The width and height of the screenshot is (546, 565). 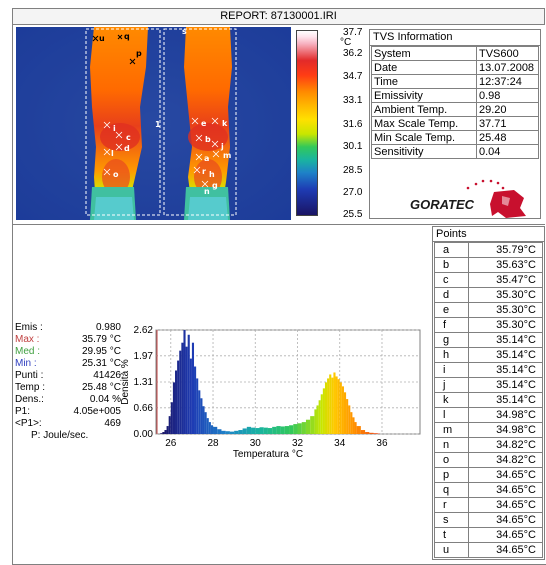 I want to click on point-row-g: g 35.14°C, so click(x=488, y=340).